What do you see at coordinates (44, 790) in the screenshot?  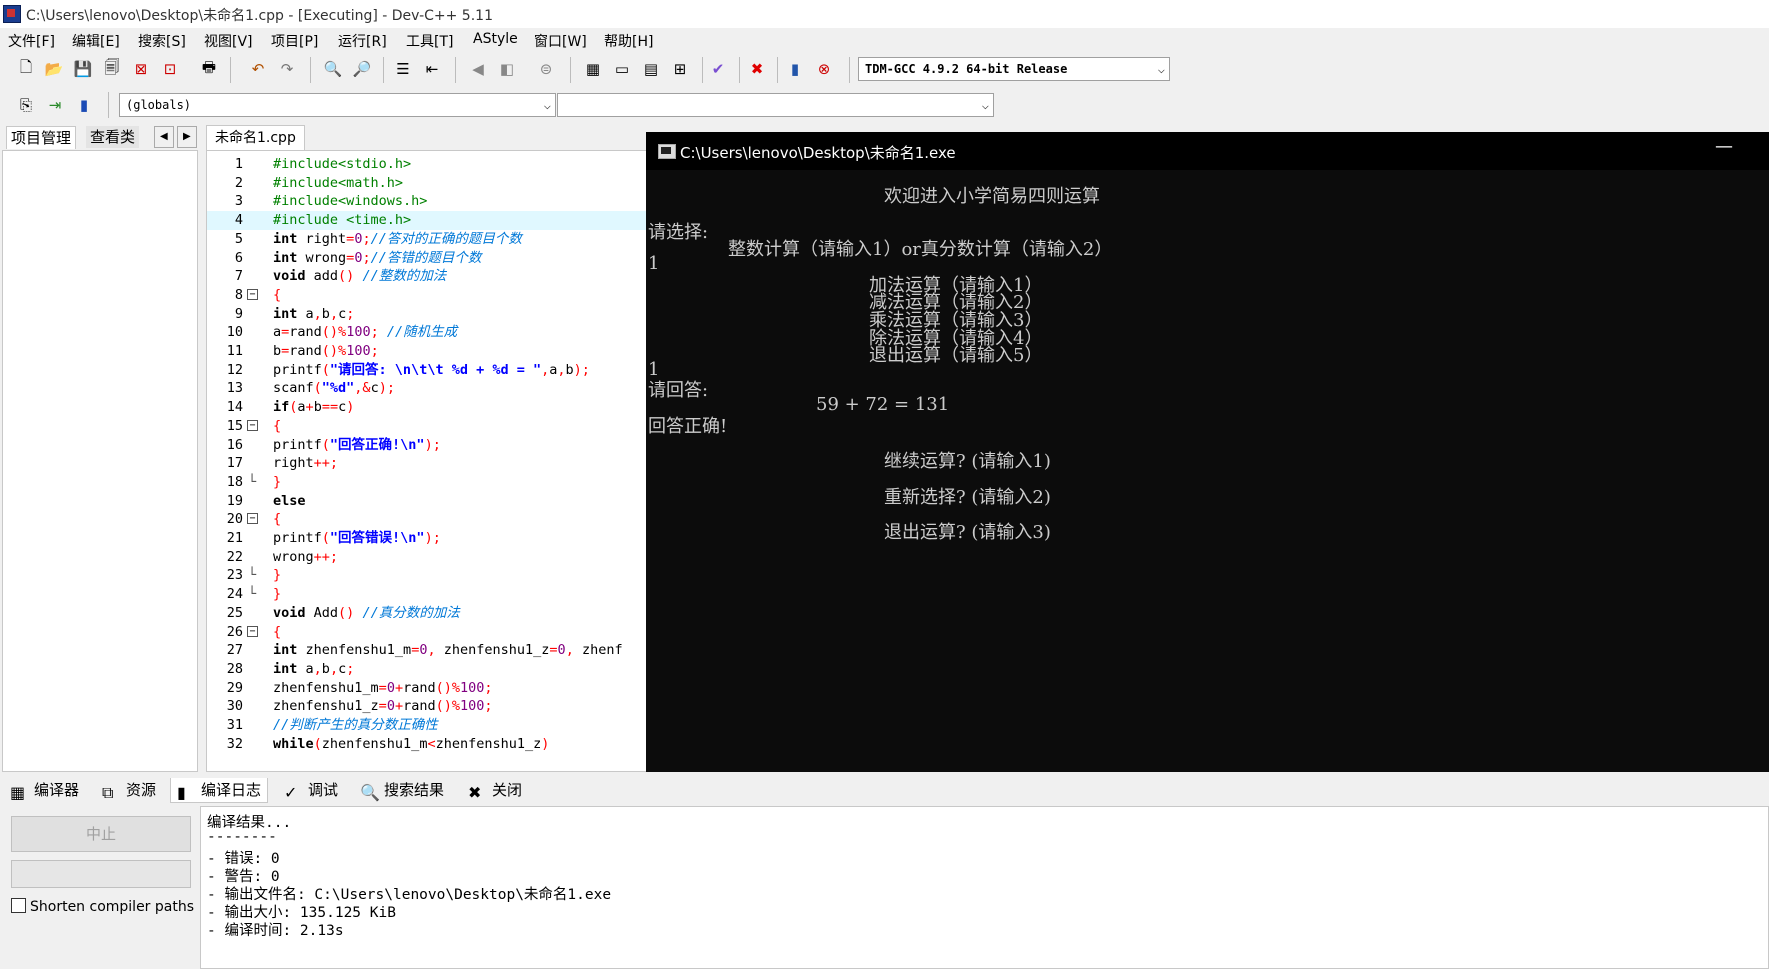 I see `bottom-tab-0: ▦ 编译器` at bounding box center [44, 790].